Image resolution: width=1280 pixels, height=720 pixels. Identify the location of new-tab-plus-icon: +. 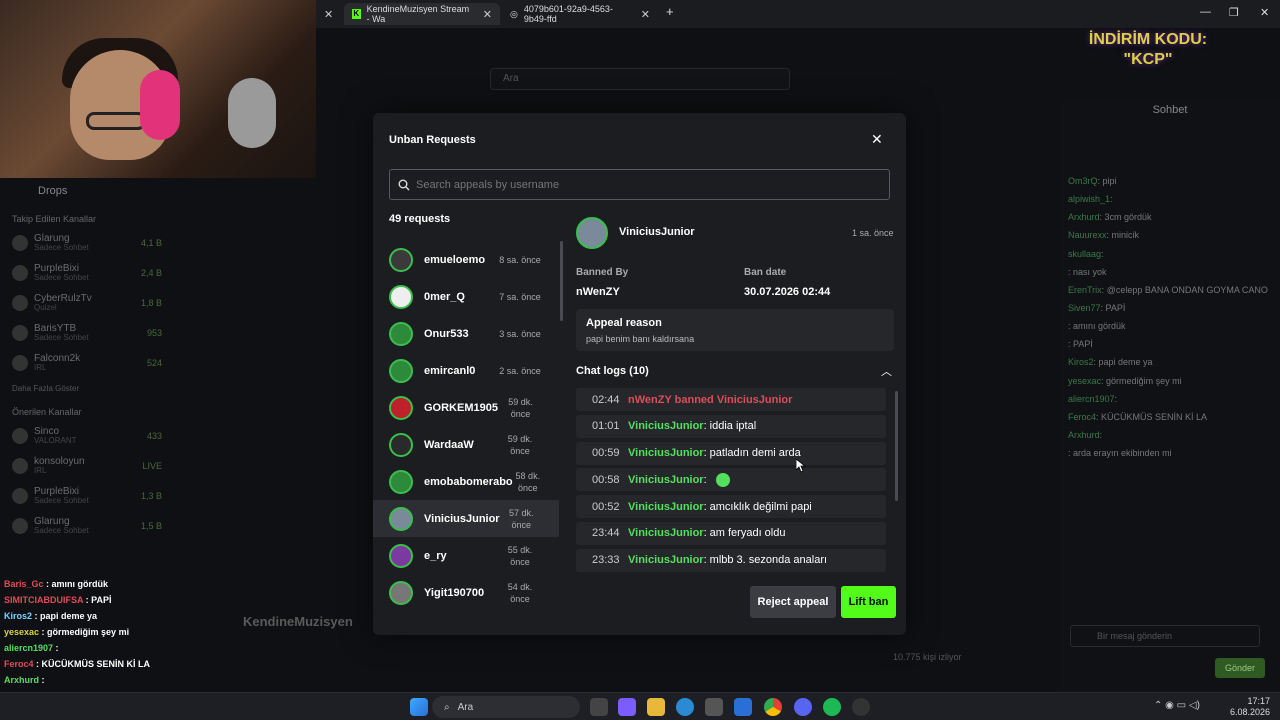
(670, 11).